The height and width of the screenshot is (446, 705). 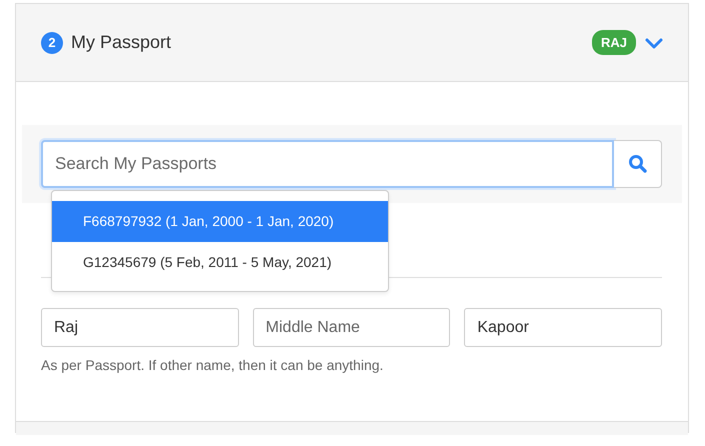 What do you see at coordinates (212, 365) in the screenshot?
I see `help-text: As per Passport. If other name, then it can be anything.` at bounding box center [212, 365].